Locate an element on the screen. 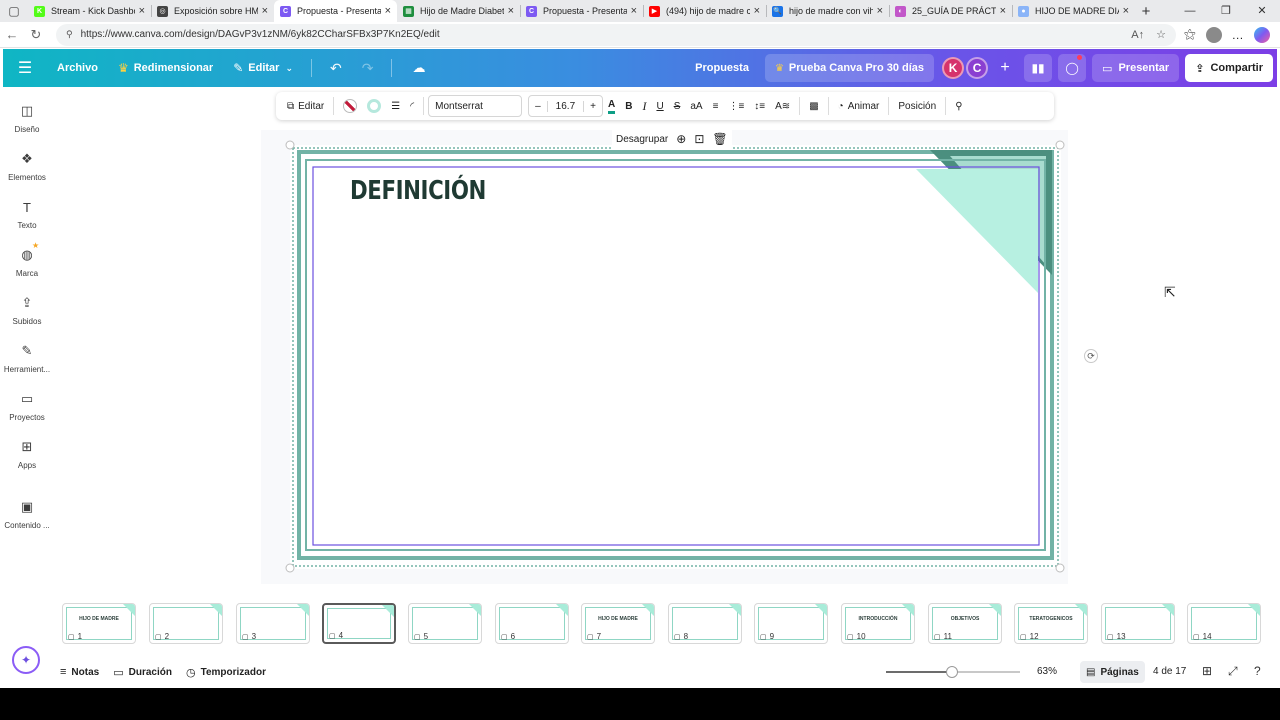 The width and height of the screenshot is (1280, 720). menu-icon: ☰ is located at coordinates (25, 68).